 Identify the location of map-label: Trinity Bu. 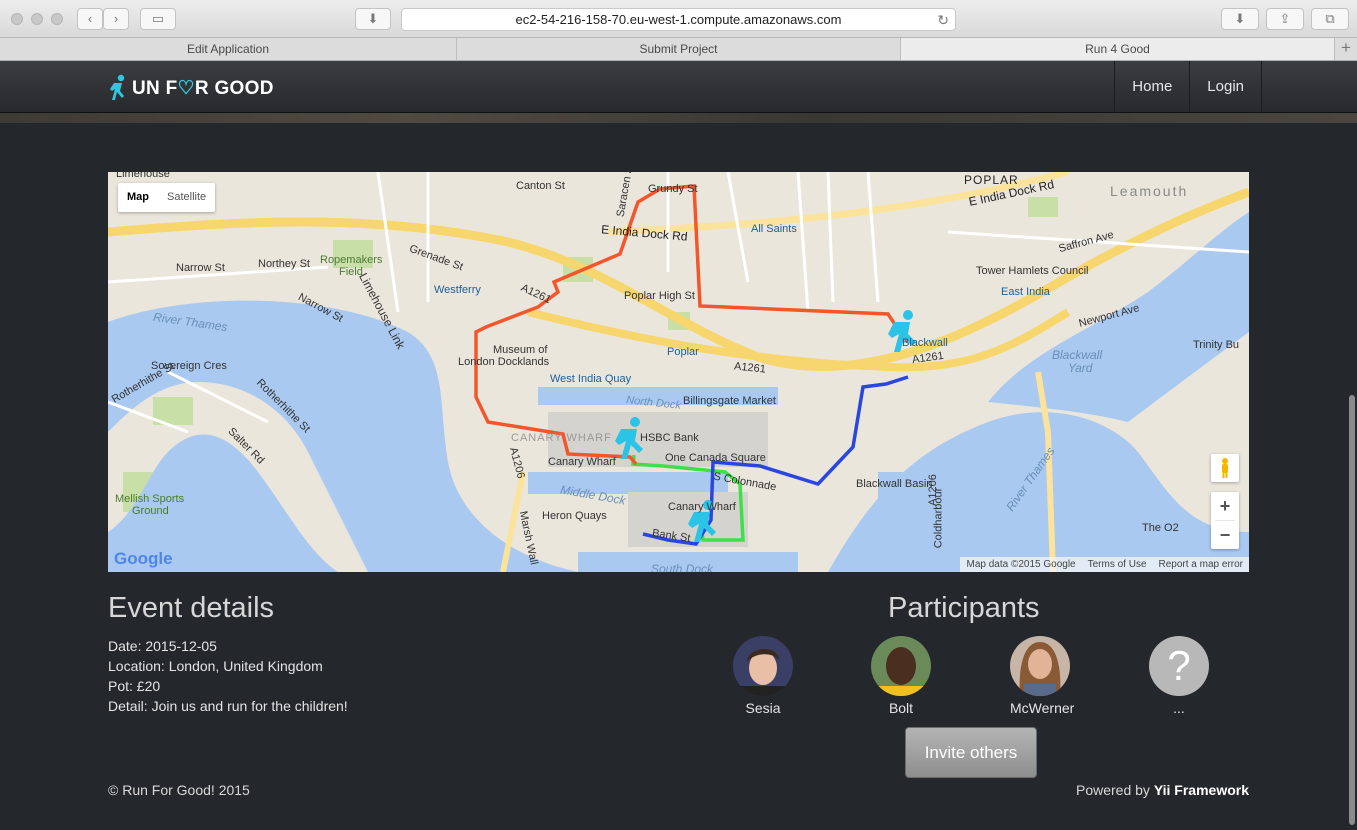
(1216, 345).